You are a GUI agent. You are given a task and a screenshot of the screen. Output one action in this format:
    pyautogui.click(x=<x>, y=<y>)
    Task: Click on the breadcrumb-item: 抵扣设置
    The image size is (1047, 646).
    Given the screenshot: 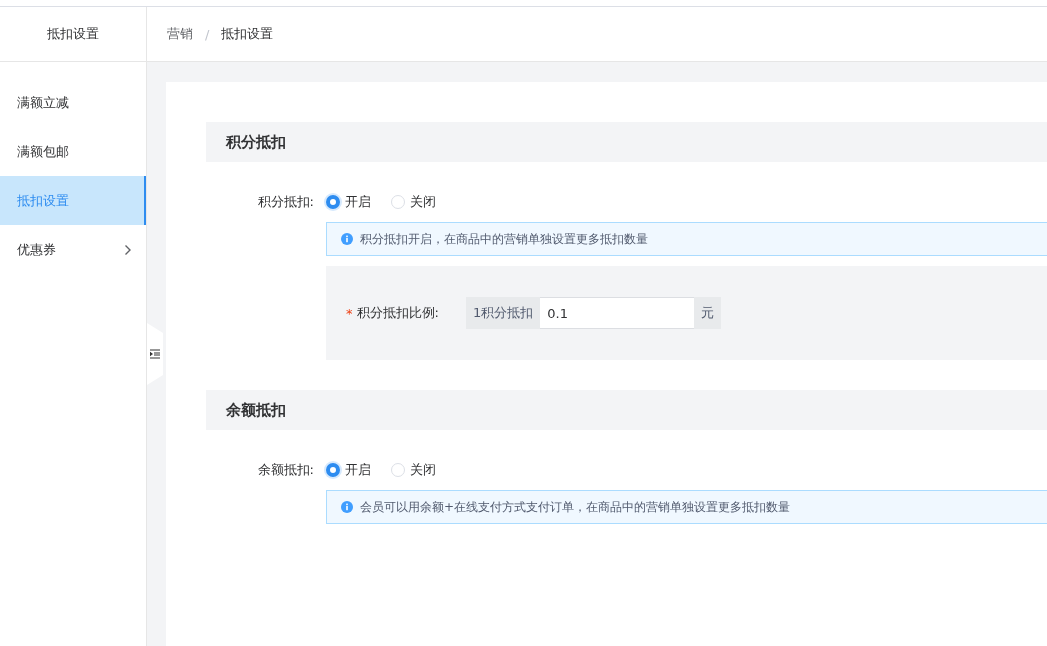 What is the action you would take?
    pyautogui.click(x=247, y=34)
    